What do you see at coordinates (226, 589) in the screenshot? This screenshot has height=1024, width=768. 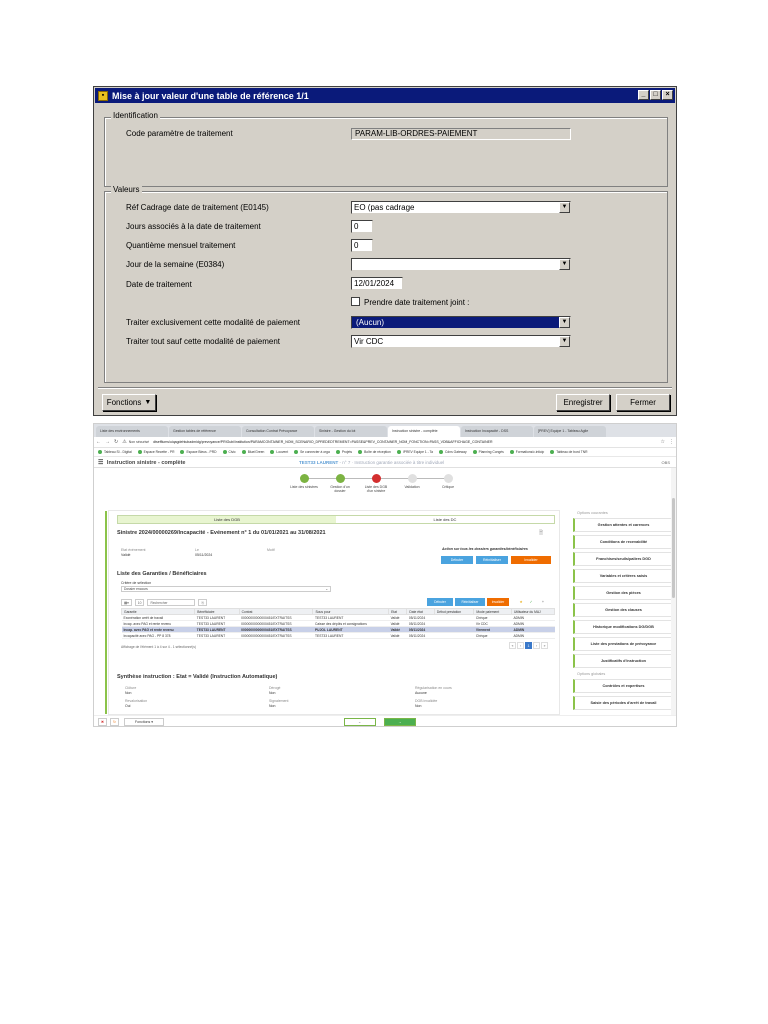 I see `criteria-select: Dossier encours ⌄` at bounding box center [226, 589].